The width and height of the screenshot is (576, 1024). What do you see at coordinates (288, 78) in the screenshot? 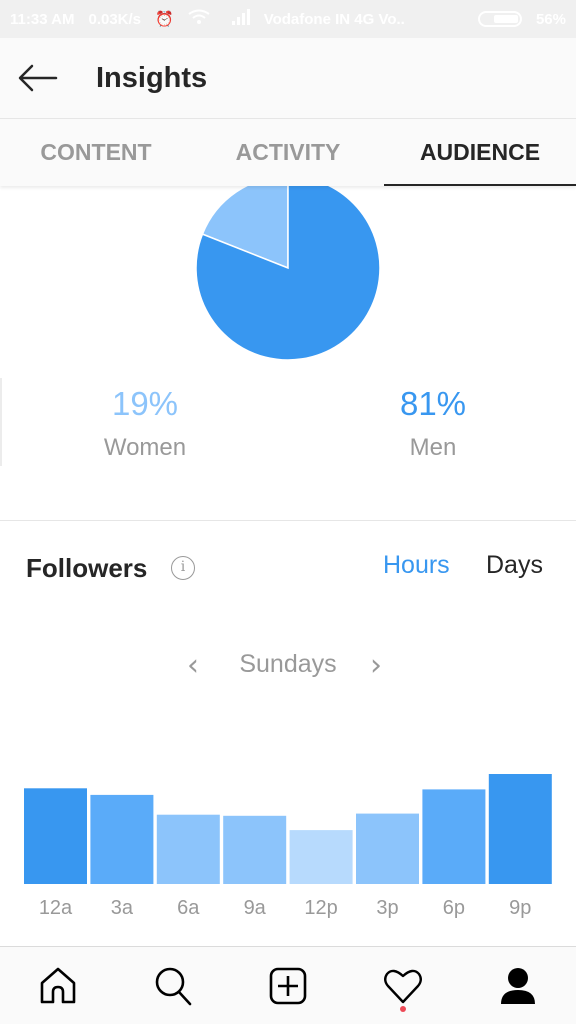
I see `app-header: Insights` at bounding box center [288, 78].